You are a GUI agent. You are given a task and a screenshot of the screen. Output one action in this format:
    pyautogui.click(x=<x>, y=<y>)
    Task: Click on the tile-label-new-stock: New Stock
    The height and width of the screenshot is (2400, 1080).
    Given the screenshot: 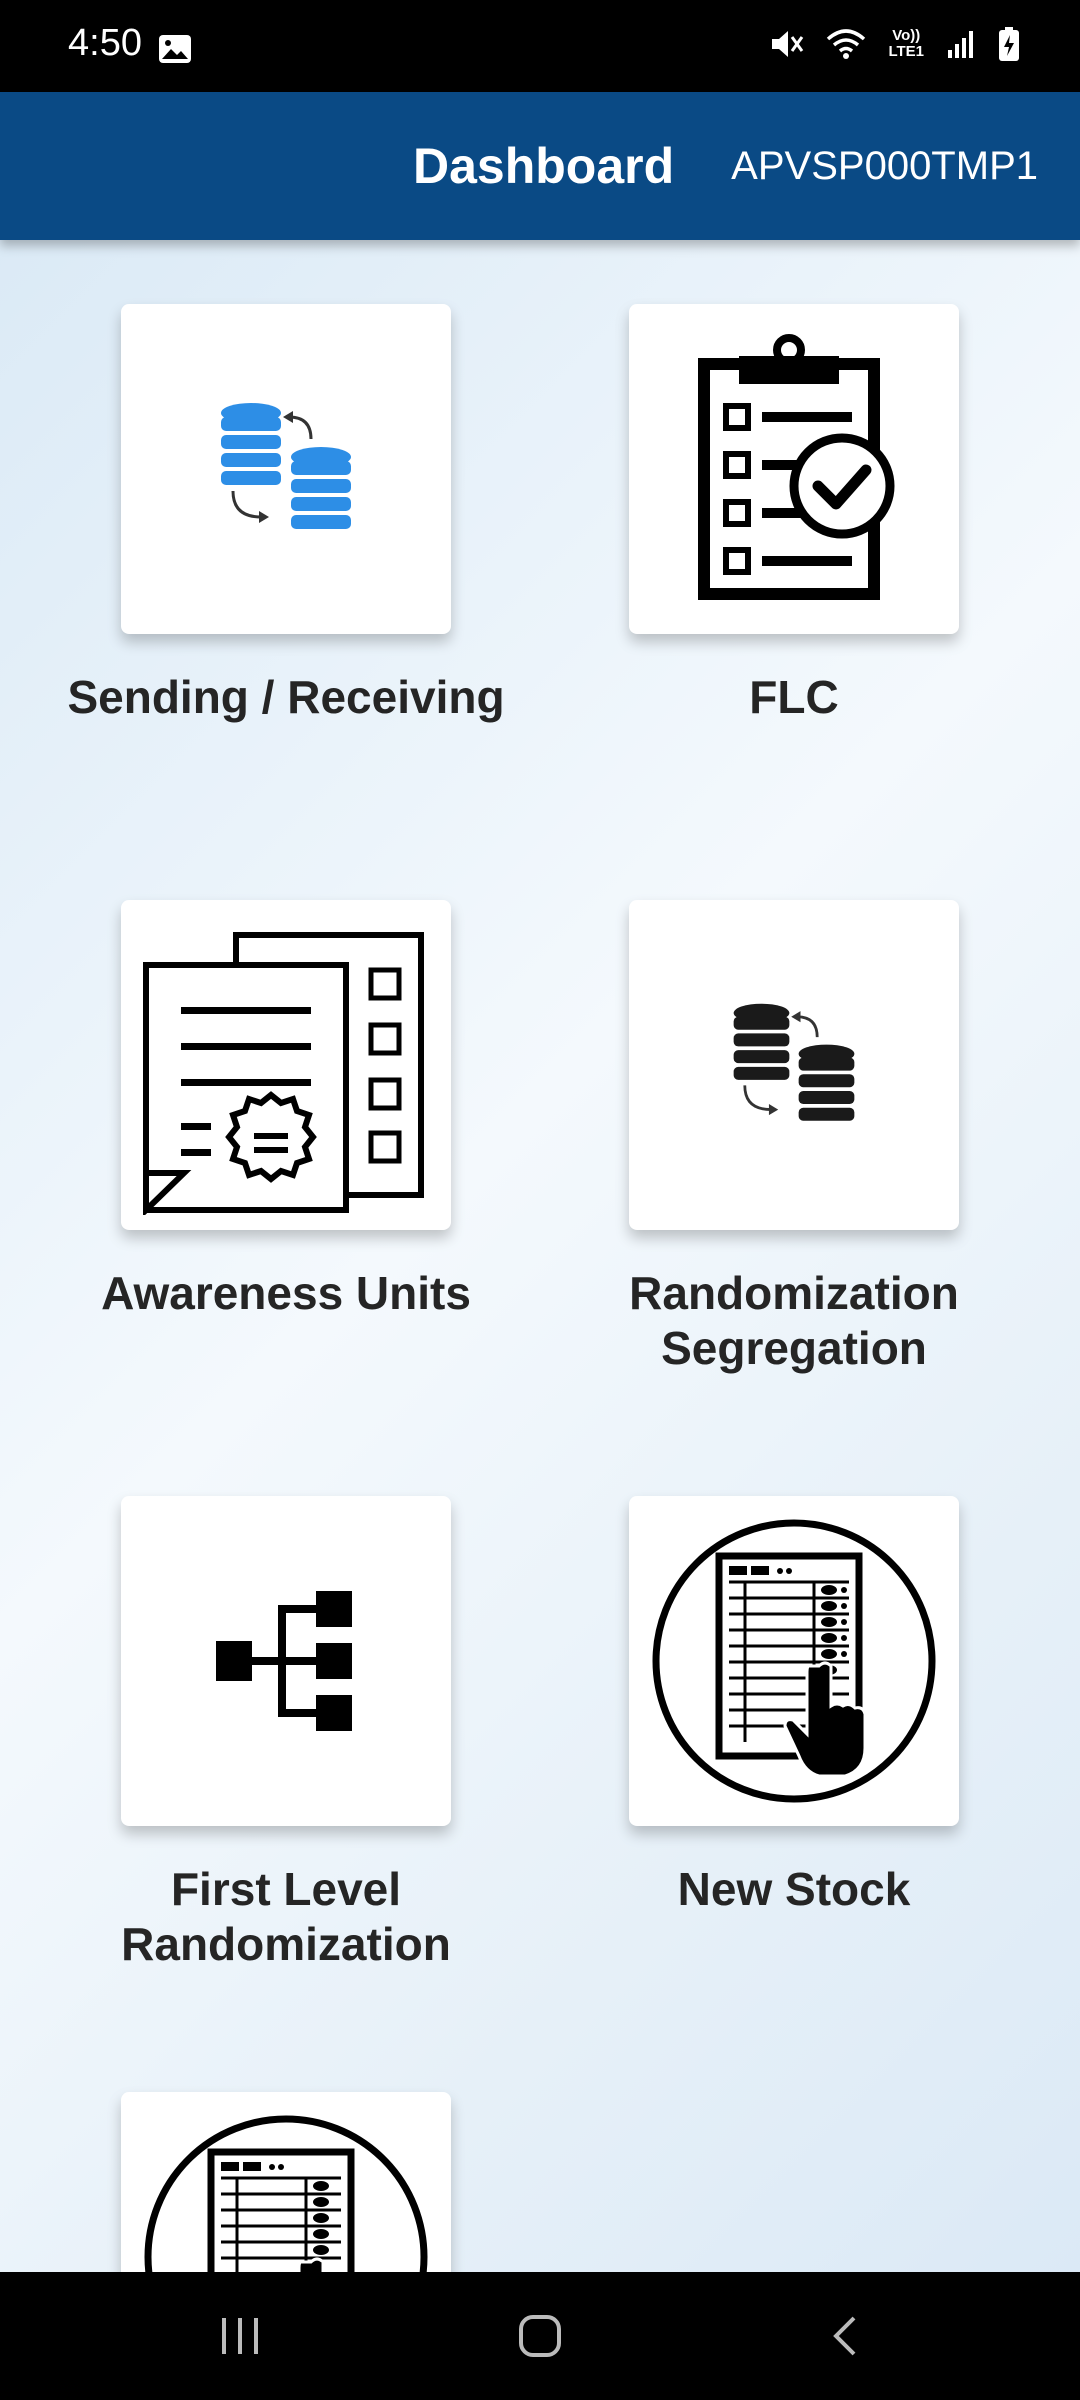 What is the action you would take?
    pyautogui.click(x=794, y=1889)
    